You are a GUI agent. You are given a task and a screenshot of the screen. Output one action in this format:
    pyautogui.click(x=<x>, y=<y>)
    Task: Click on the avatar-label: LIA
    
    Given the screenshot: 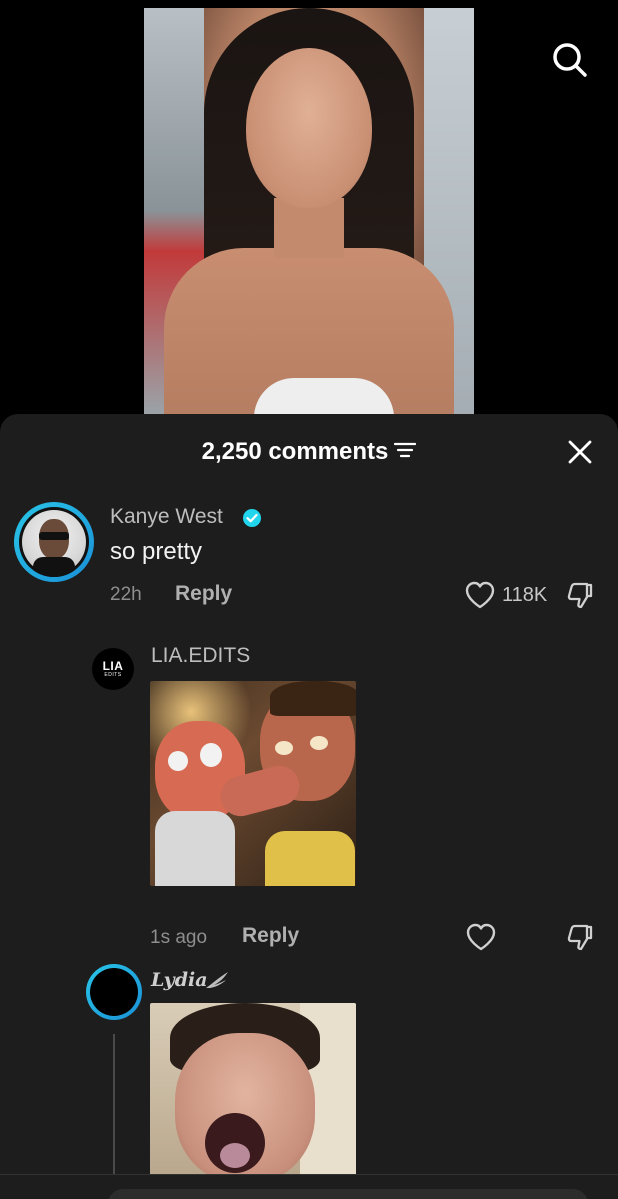 What is the action you would take?
    pyautogui.click(x=113, y=665)
    